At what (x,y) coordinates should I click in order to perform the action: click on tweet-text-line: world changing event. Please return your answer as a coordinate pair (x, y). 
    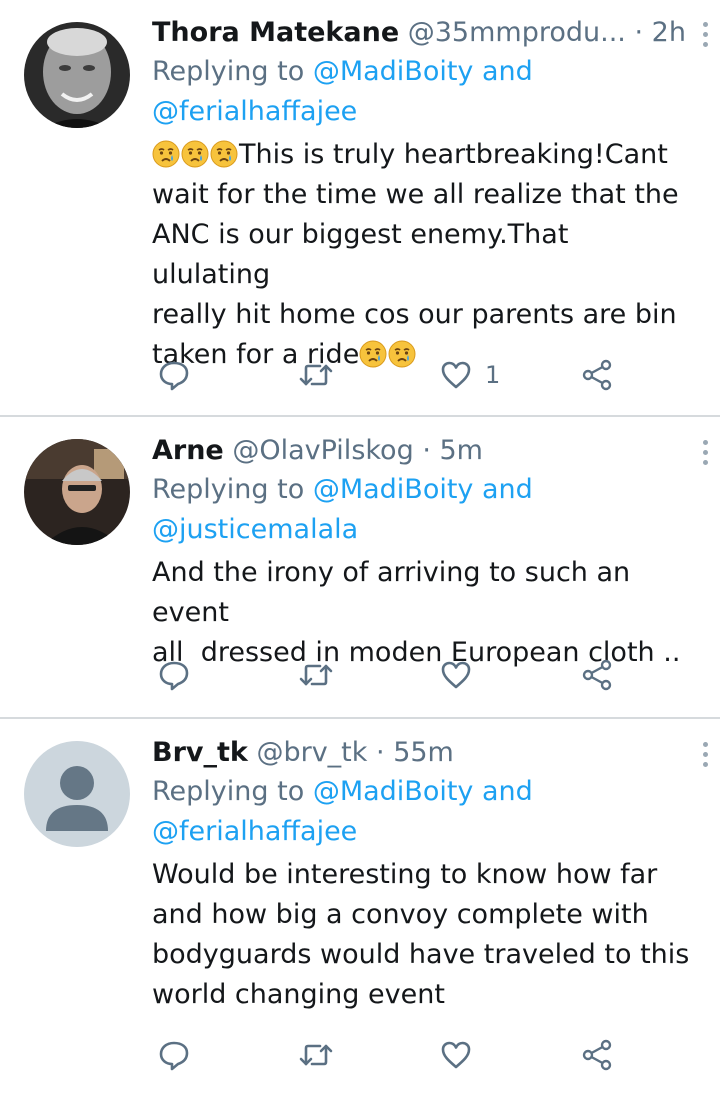
    Looking at the image, I should click on (298, 994).